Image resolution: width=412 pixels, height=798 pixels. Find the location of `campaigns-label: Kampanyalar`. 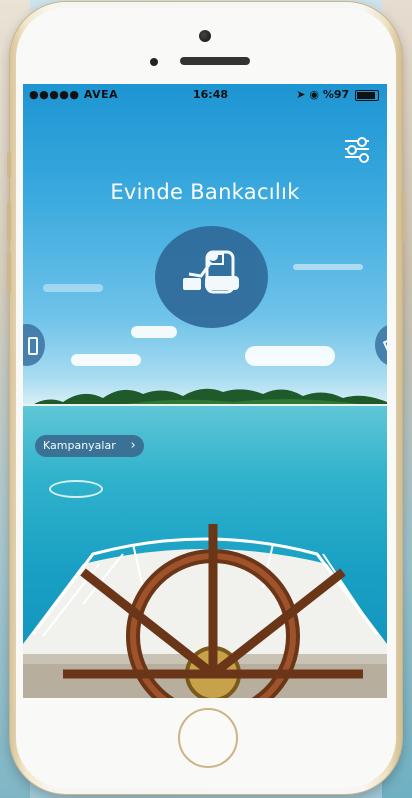

campaigns-label: Kampanyalar is located at coordinates (79, 445).